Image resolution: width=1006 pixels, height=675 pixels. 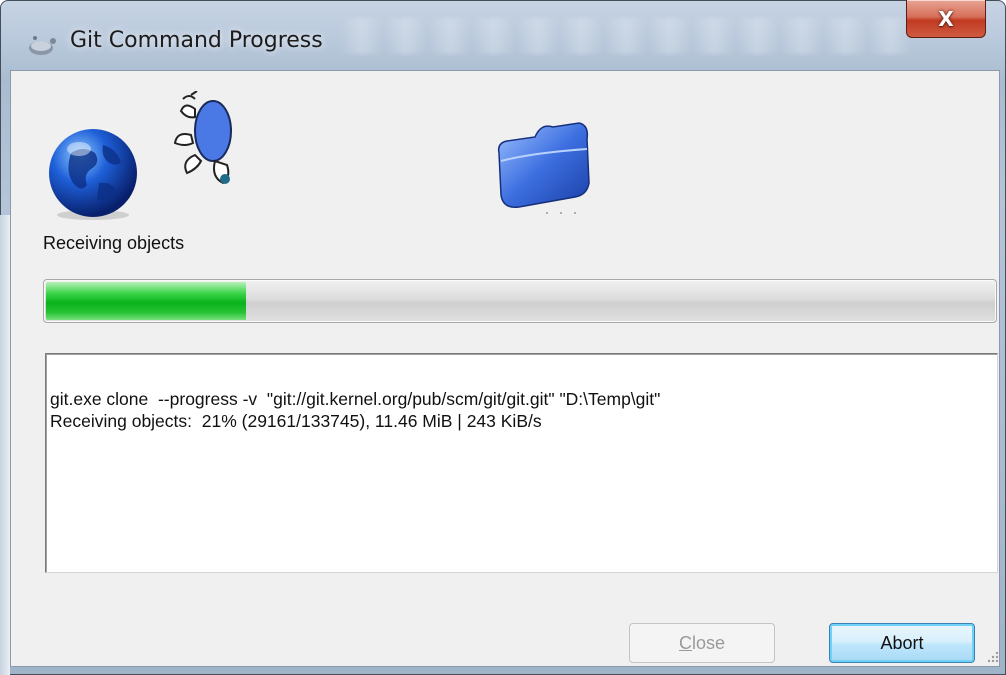 I want to click on title-bar: Git Command Progress X, so click(x=503, y=34).